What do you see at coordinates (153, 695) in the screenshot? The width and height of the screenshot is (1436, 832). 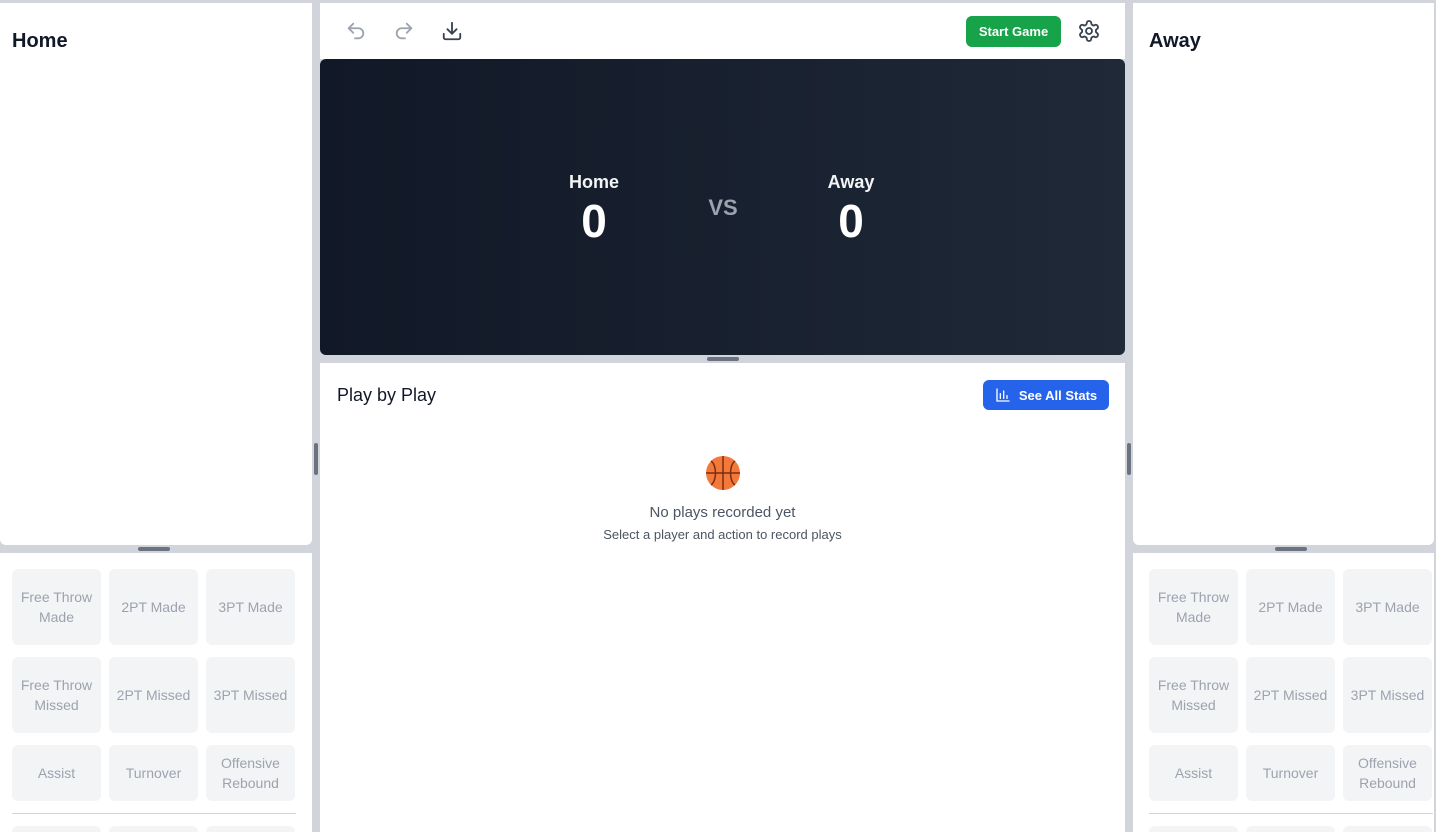 I see `home-2pt-missed-button: 2PT Missed` at bounding box center [153, 695].